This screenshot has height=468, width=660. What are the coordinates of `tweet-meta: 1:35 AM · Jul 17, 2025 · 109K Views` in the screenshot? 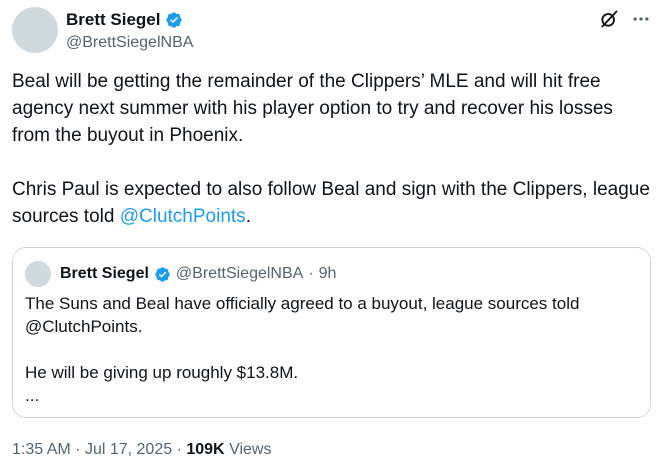 It's located at (141, 450).